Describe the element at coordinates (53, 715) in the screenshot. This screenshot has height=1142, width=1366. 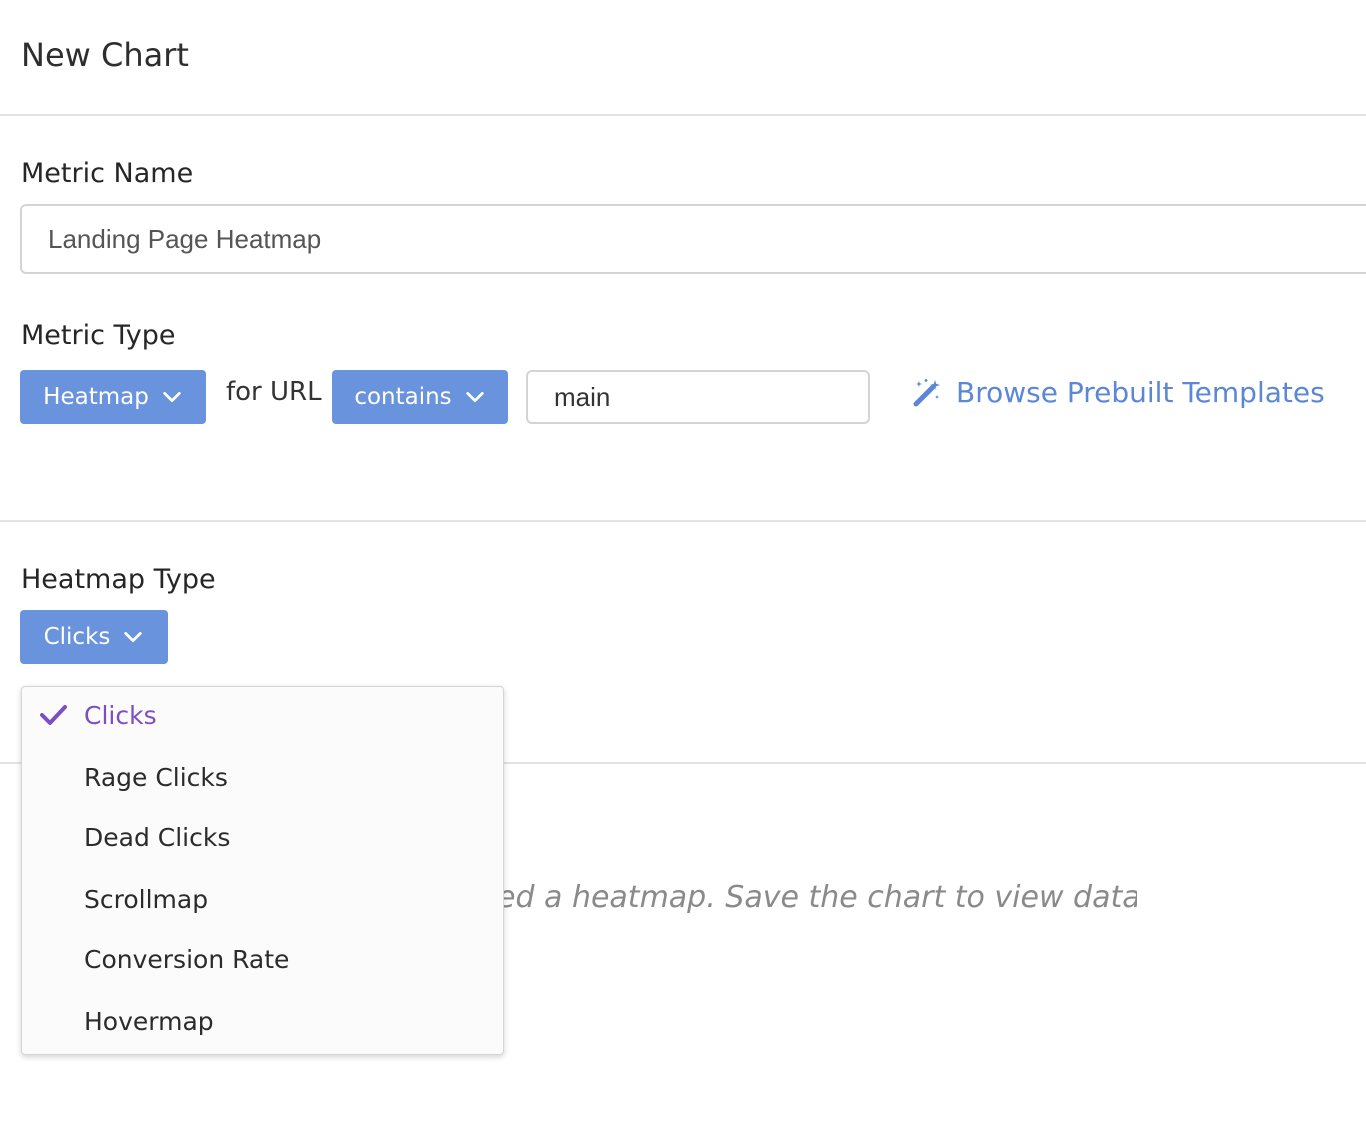
I see `checkmark-icon` at that location.